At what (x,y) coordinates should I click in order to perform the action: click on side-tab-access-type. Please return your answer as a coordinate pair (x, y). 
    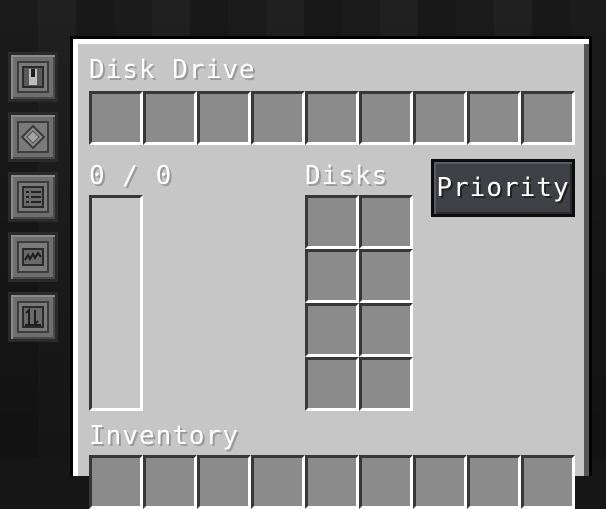
    Looking at the image, I should click on (33, 317).